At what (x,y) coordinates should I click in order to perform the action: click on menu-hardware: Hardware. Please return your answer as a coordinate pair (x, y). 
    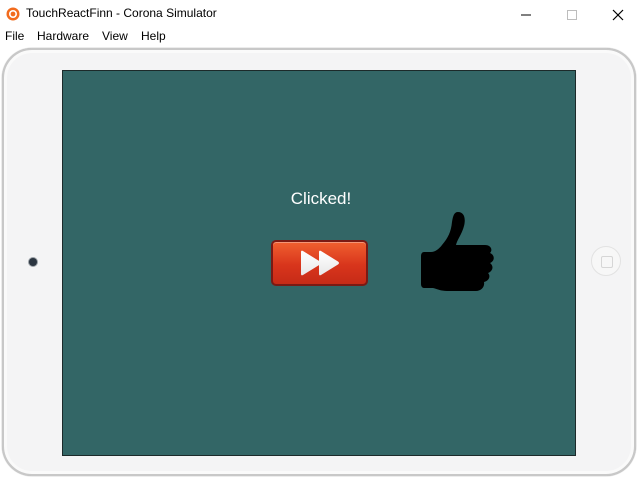
    Looking at the image, I should click on (63, 36).